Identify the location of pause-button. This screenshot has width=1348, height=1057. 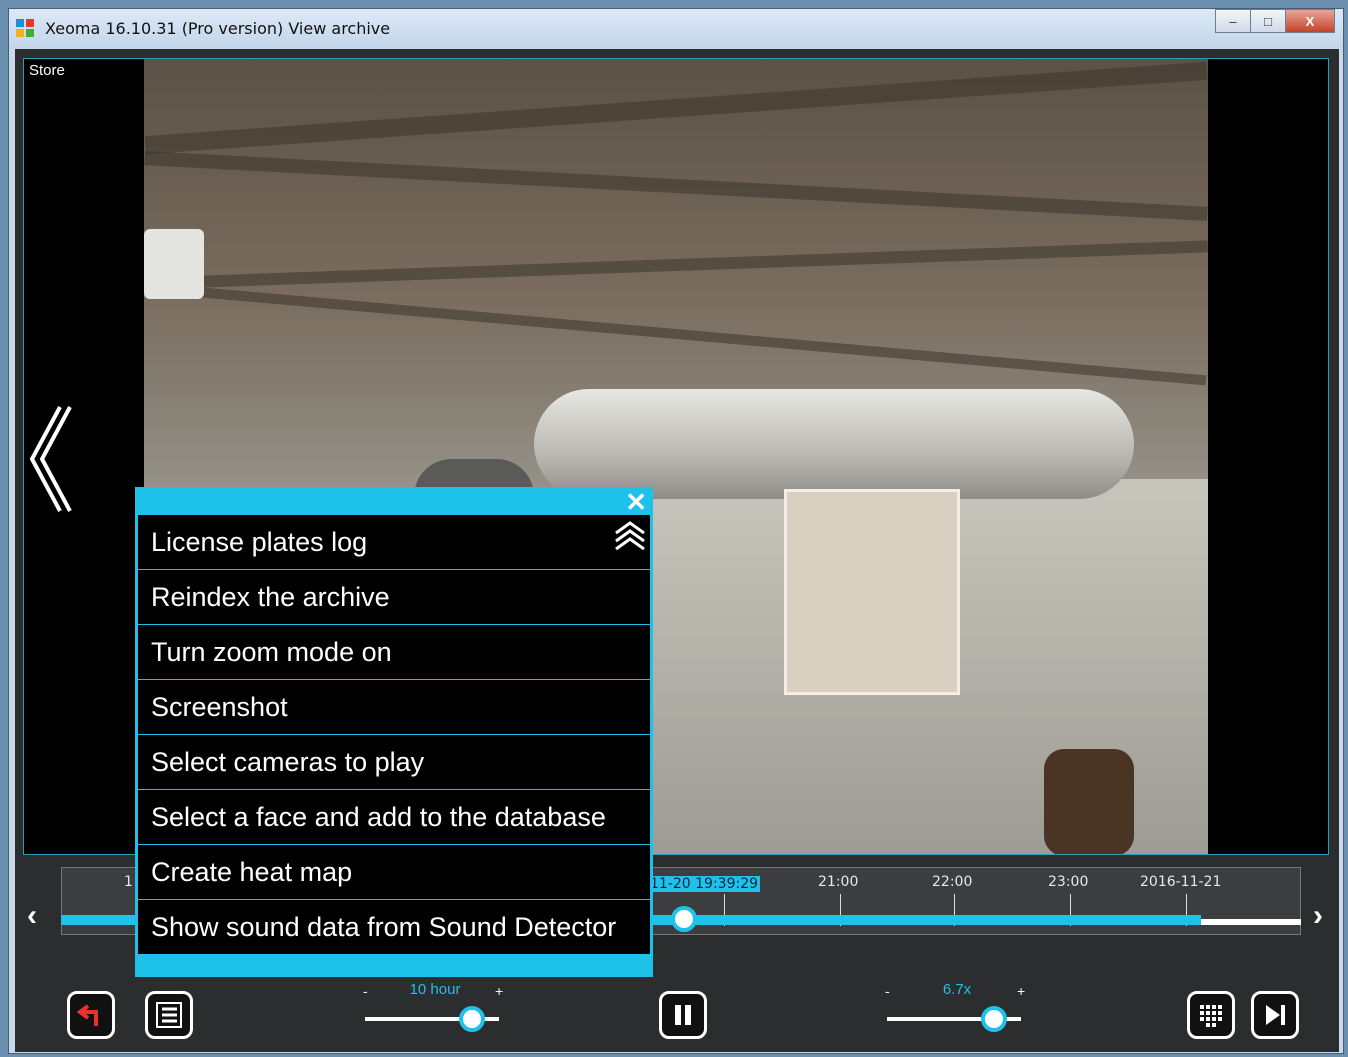
(683, 1015).